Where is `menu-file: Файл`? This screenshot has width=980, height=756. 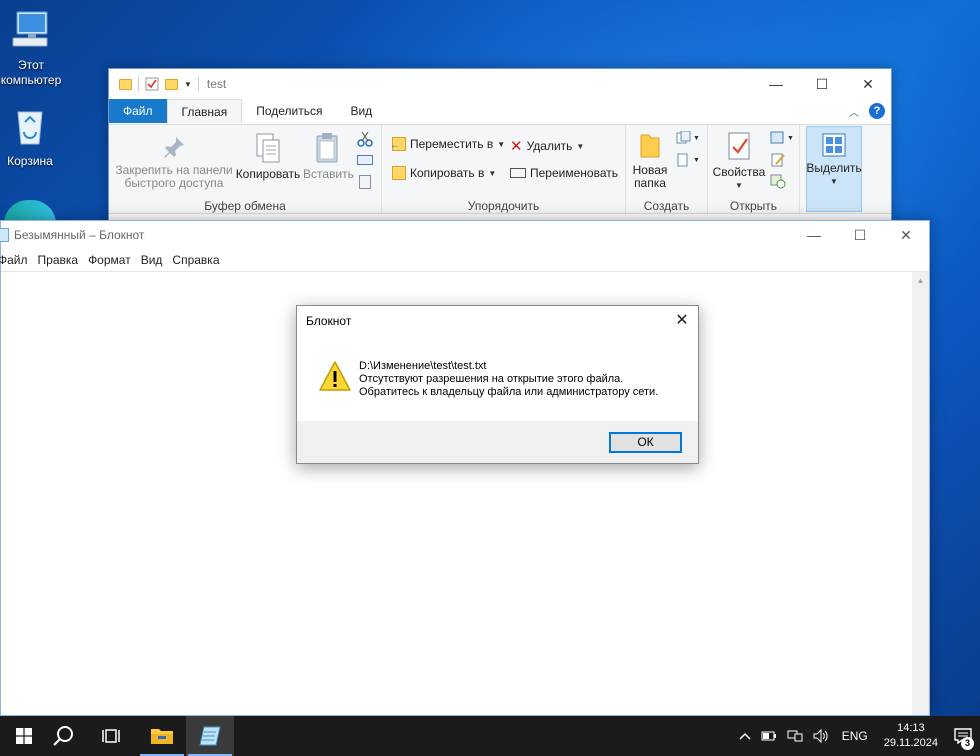
menu-file: Файл is located at coordinates (16, 260).